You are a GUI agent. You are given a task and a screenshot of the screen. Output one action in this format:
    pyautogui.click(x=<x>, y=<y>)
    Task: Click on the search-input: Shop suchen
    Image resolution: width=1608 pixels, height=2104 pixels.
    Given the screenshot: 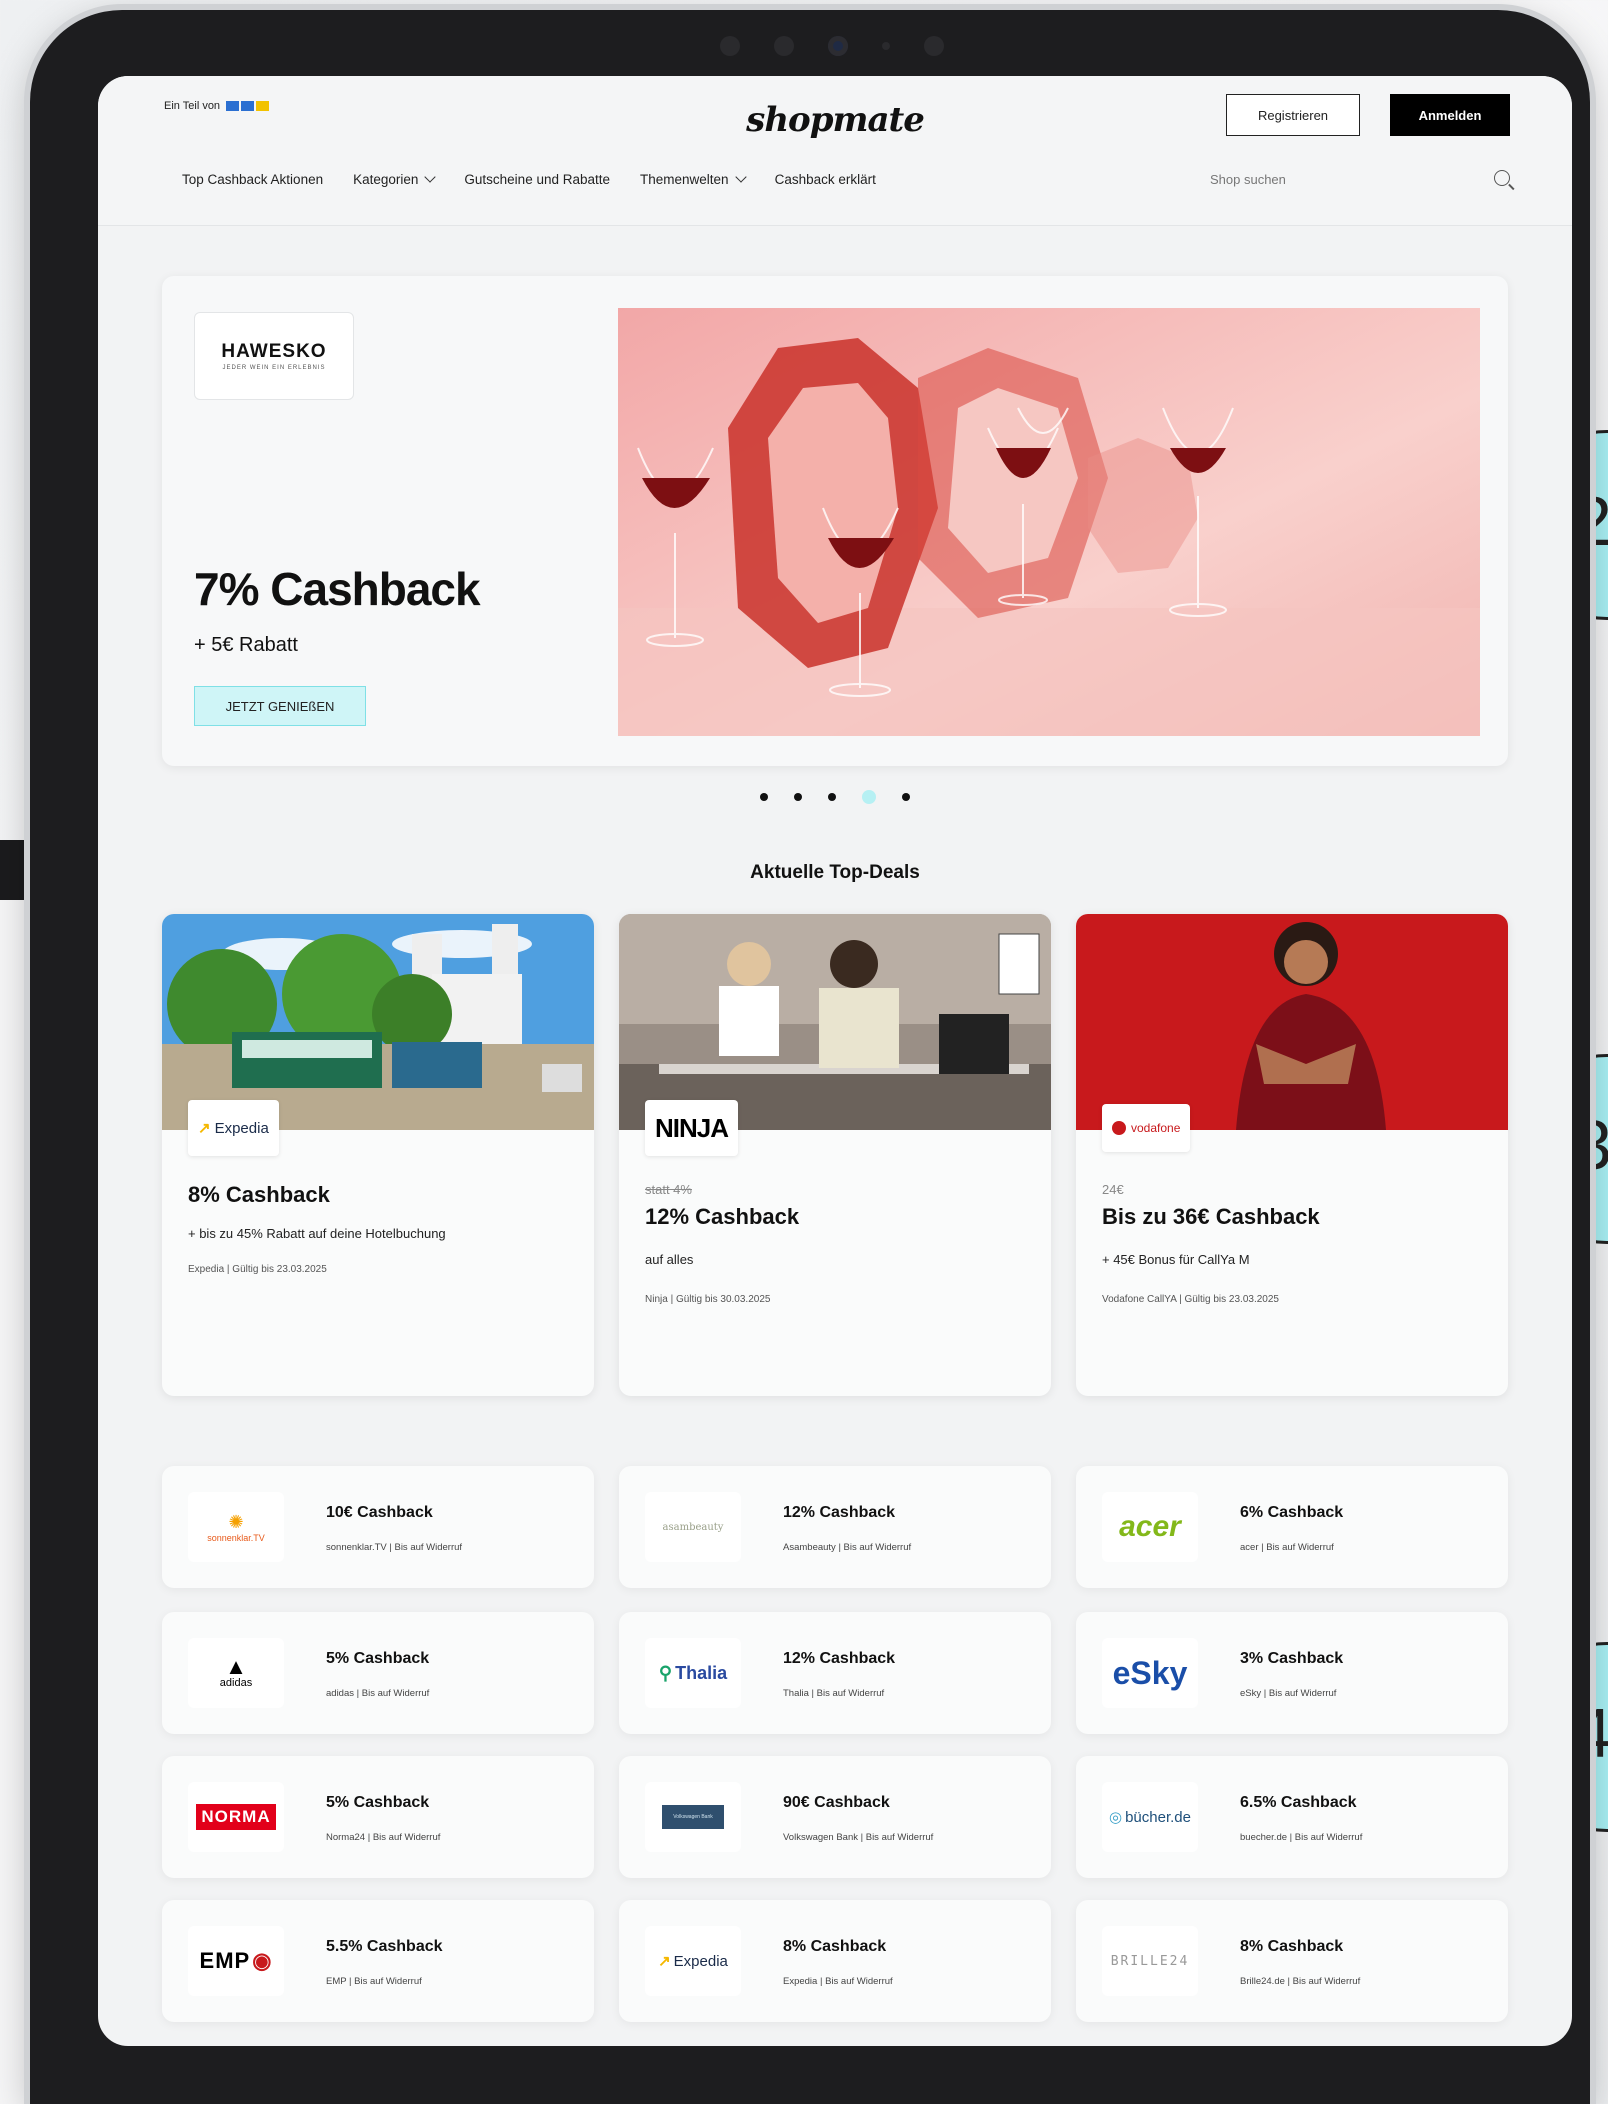 What is the action you would take?
    pyautogui.click(x=1360, y=178)
    